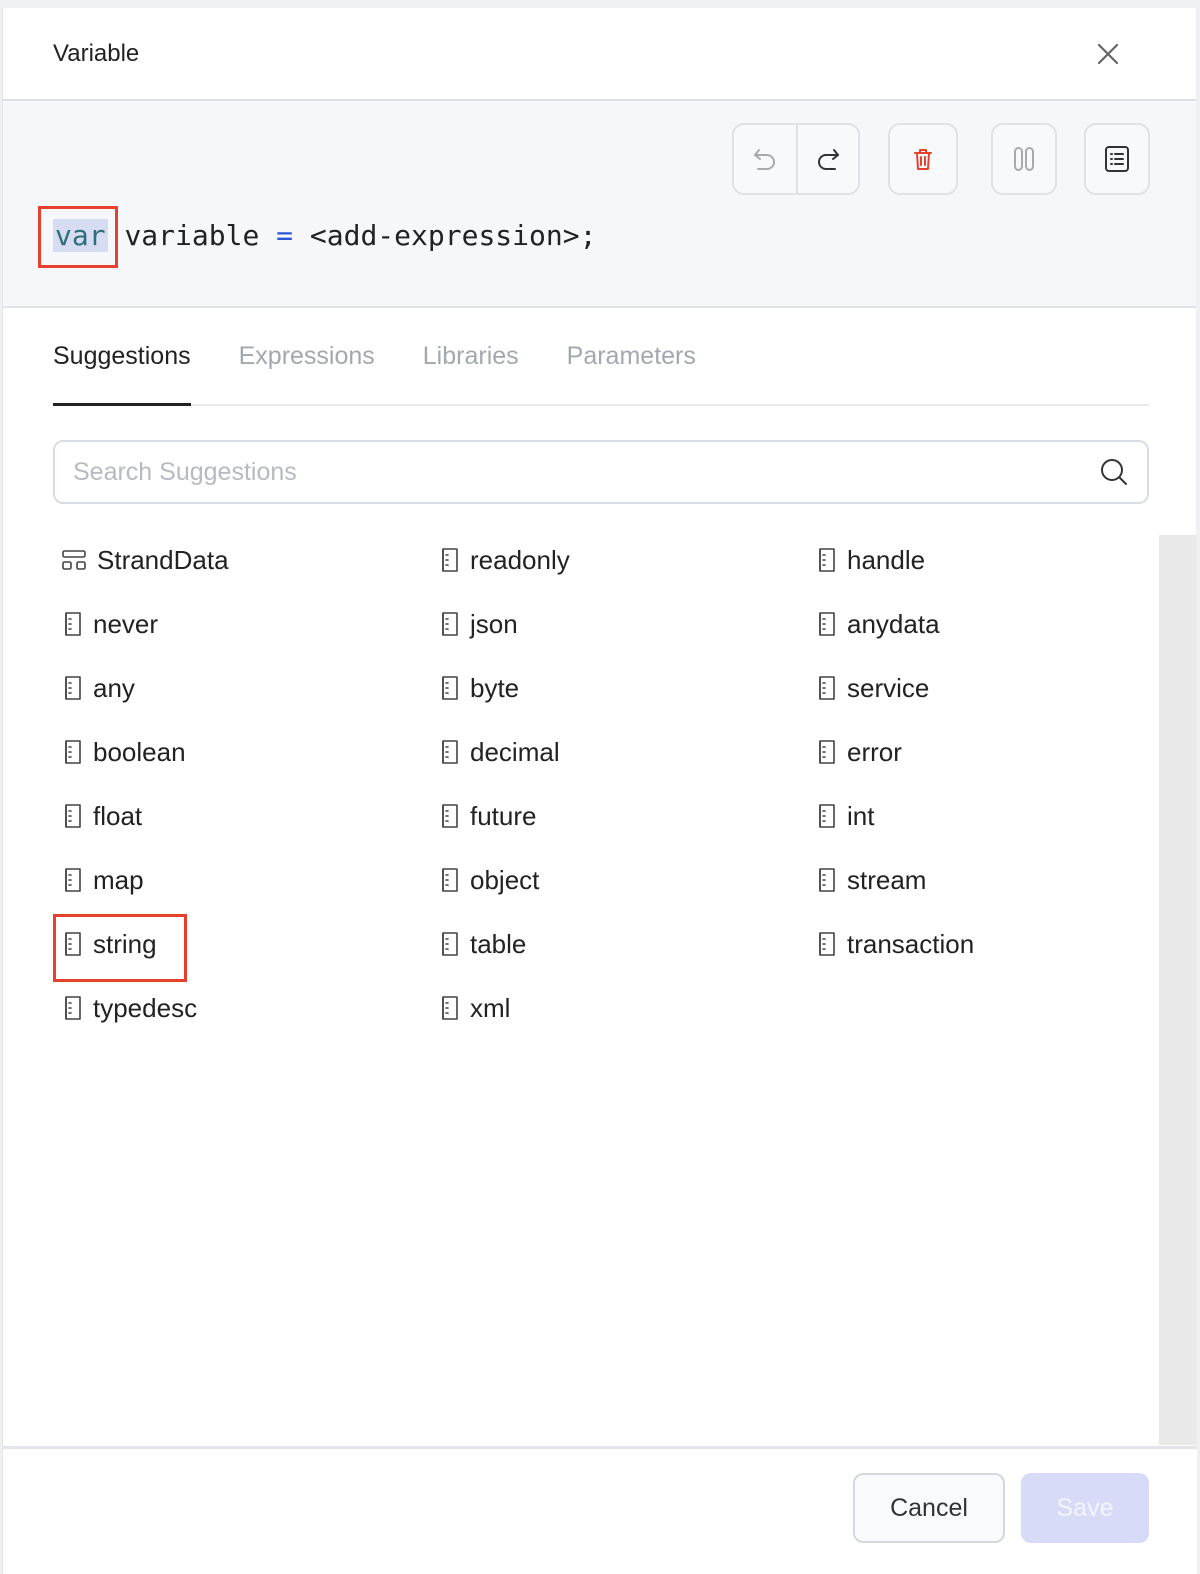 The width and height of the screenshot is (1200, 1574). I want to click on close-button, so click(1108, 54).